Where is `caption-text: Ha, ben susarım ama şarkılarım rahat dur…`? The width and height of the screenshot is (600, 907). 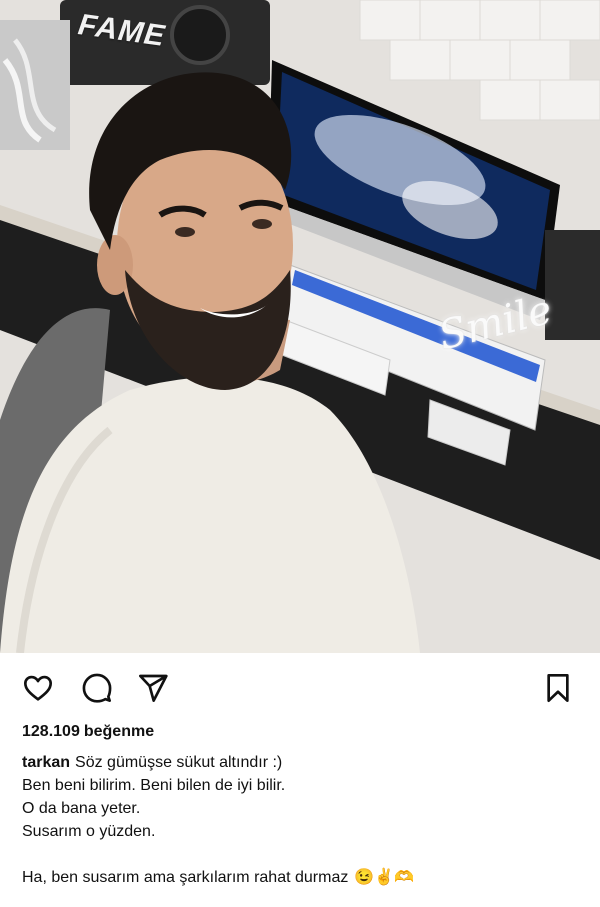 caption-text: Ha, ben susarım ama şarkılarım rahat dur… is located at coordinates (185, 877).